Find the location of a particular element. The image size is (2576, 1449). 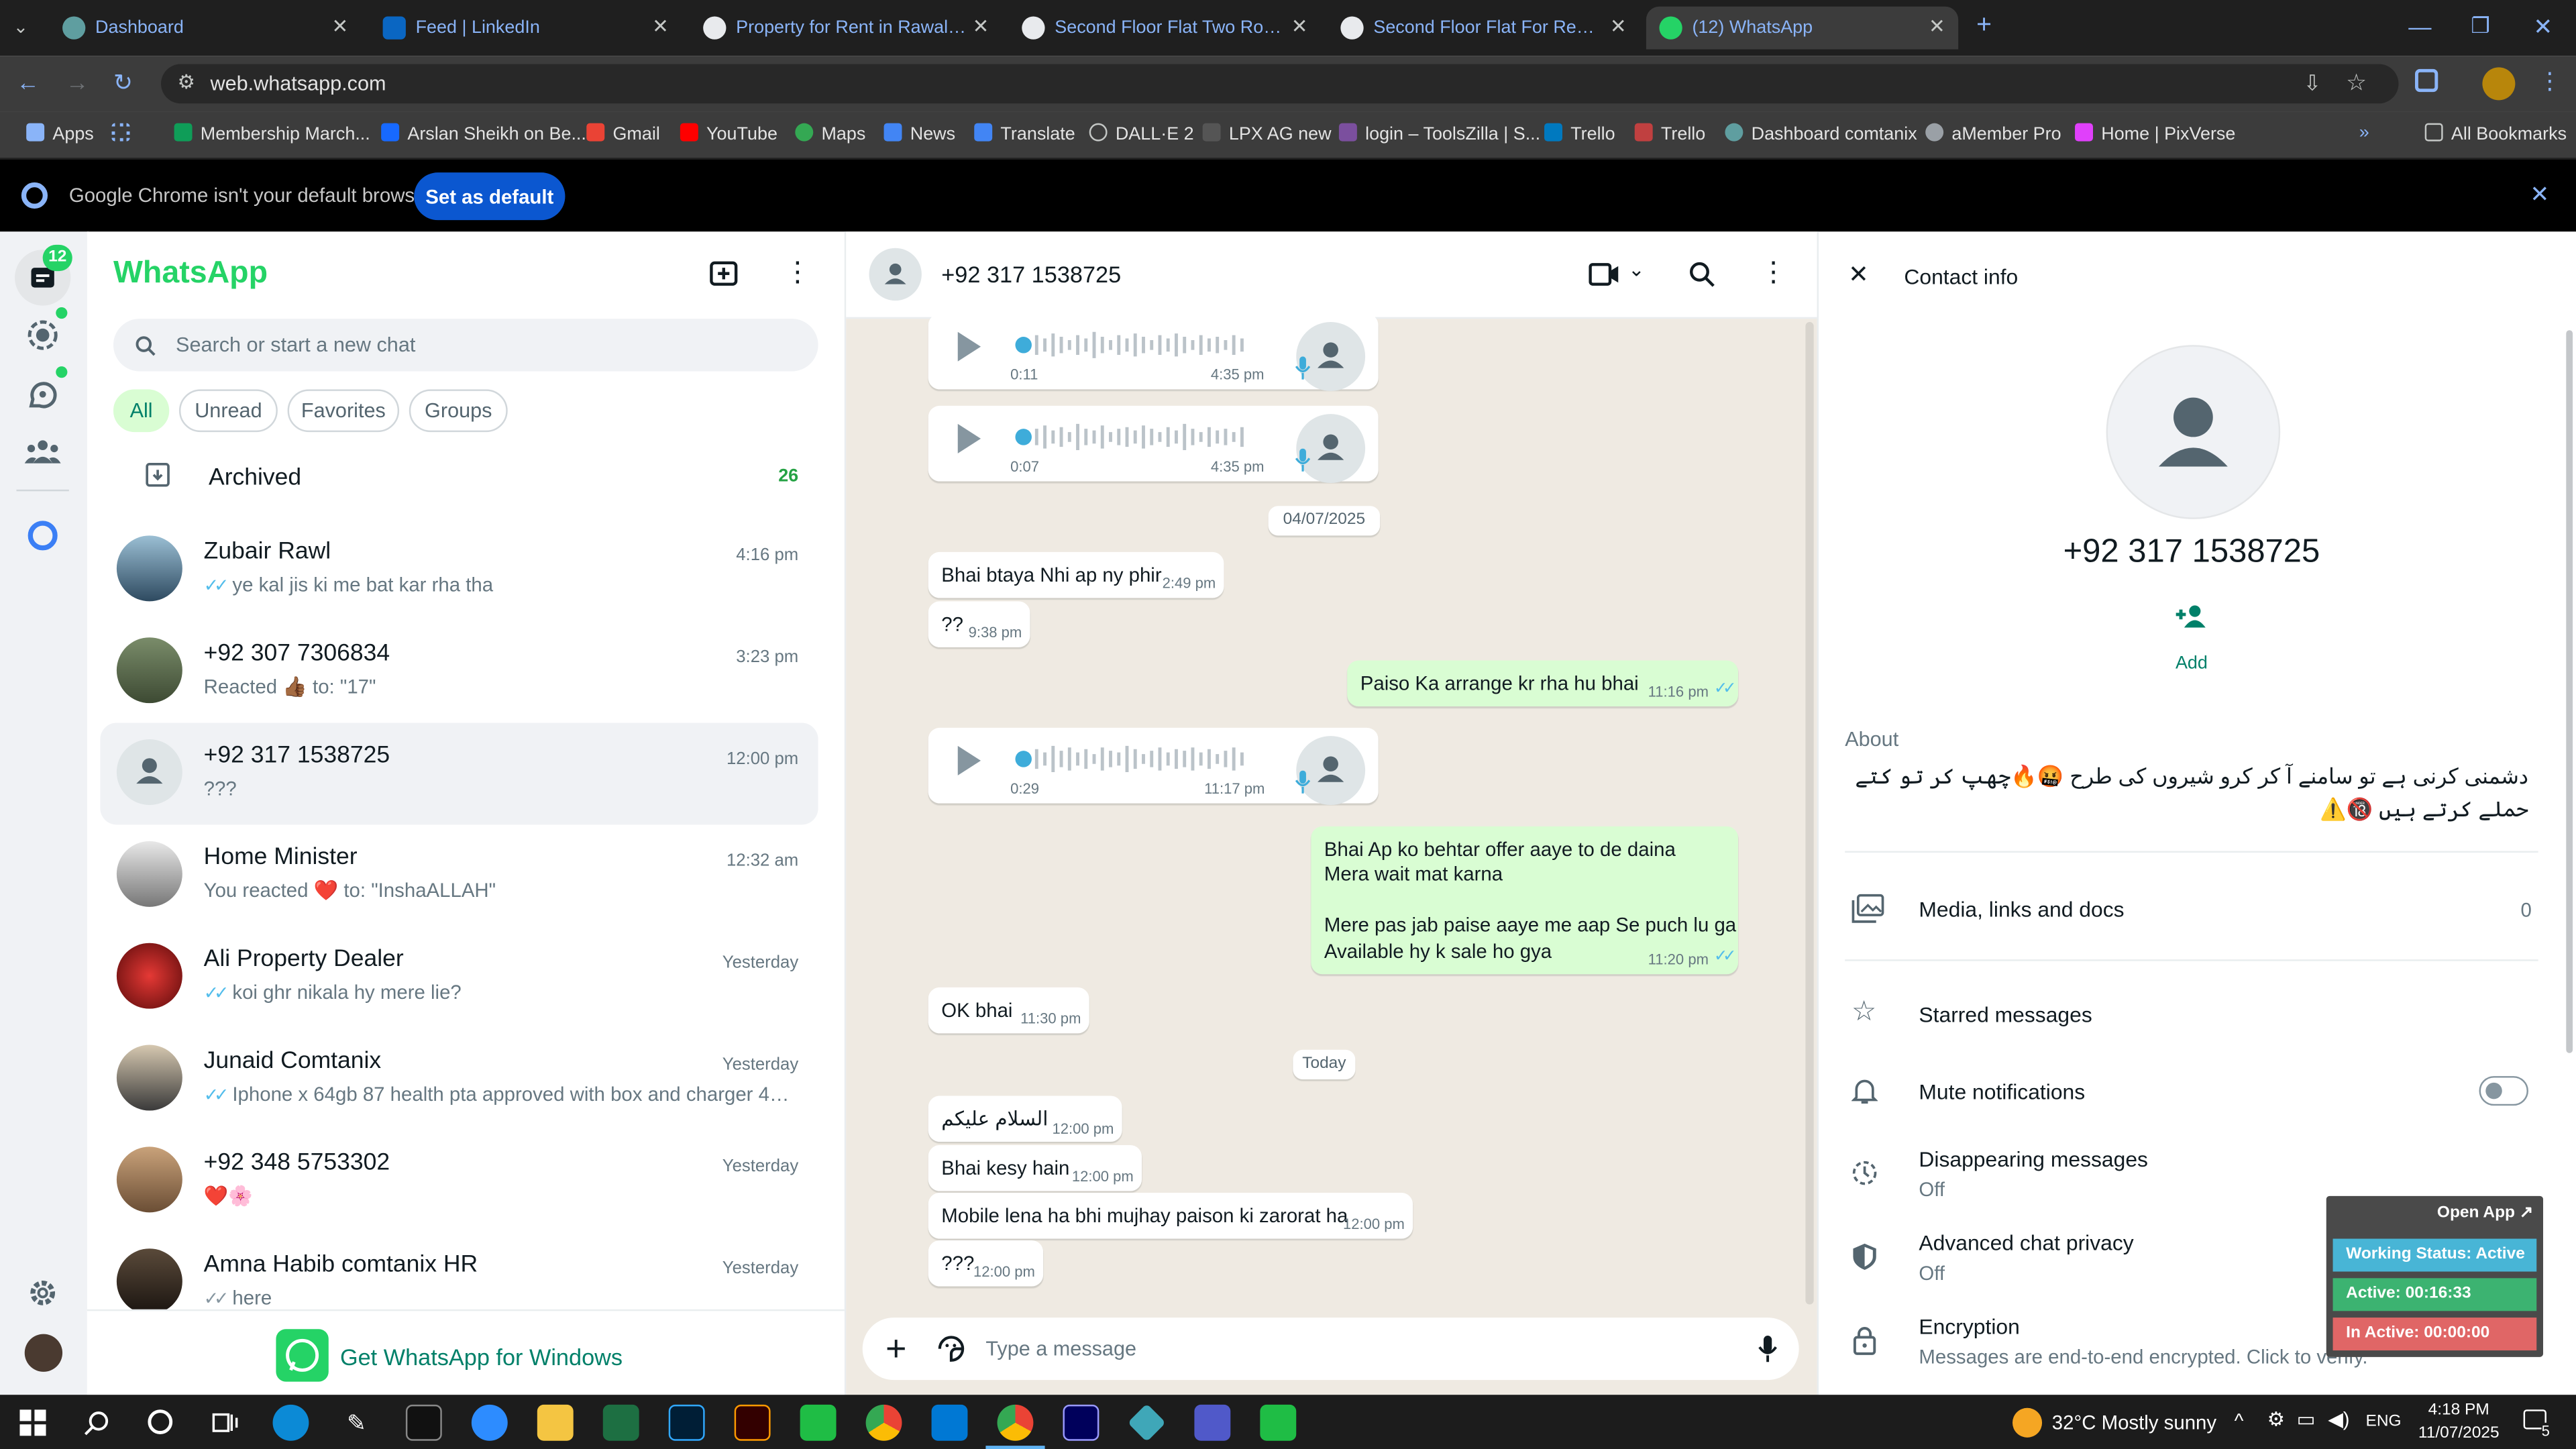

tab-second-floor-rent: Second Floor Flat For Rent at Ad ✕ is located at coordinates (1484, 28).